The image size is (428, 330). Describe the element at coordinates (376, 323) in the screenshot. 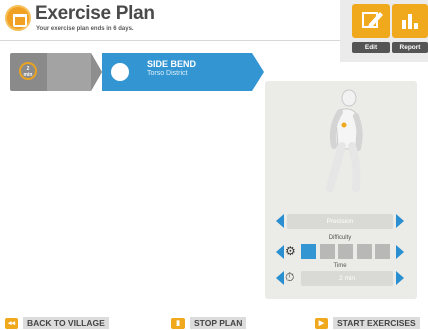

I see `start-exercises-label: START EXERCISES` at that location.